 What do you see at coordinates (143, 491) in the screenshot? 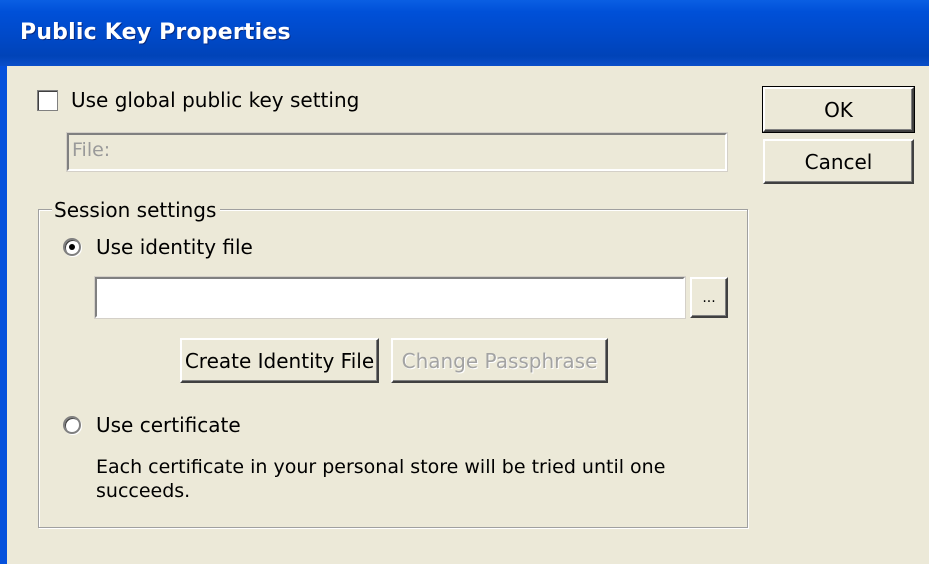
I see `certificate-note-line2: succeeds.` at bounding box center [143, 491].